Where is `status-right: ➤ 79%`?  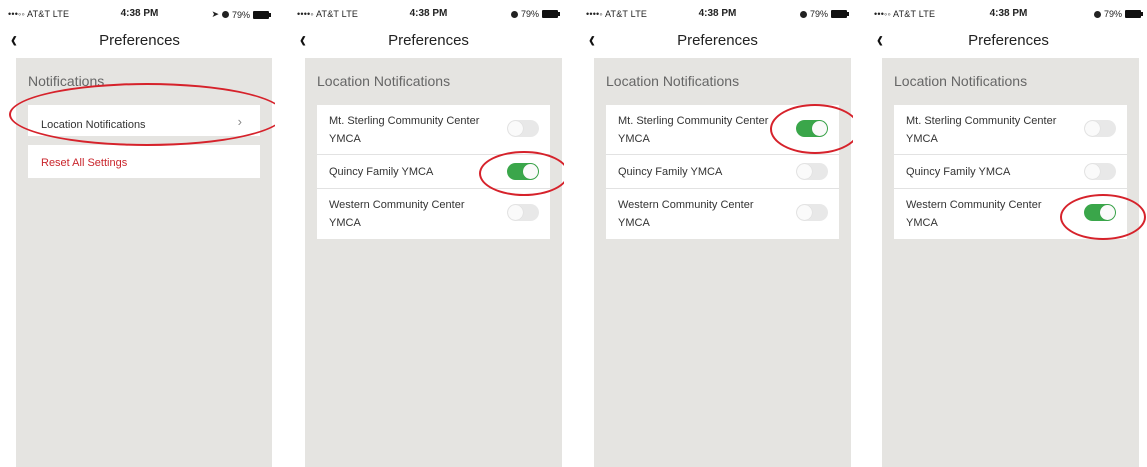
status-right: ➤ 79% is located at coordinates (241, 14).